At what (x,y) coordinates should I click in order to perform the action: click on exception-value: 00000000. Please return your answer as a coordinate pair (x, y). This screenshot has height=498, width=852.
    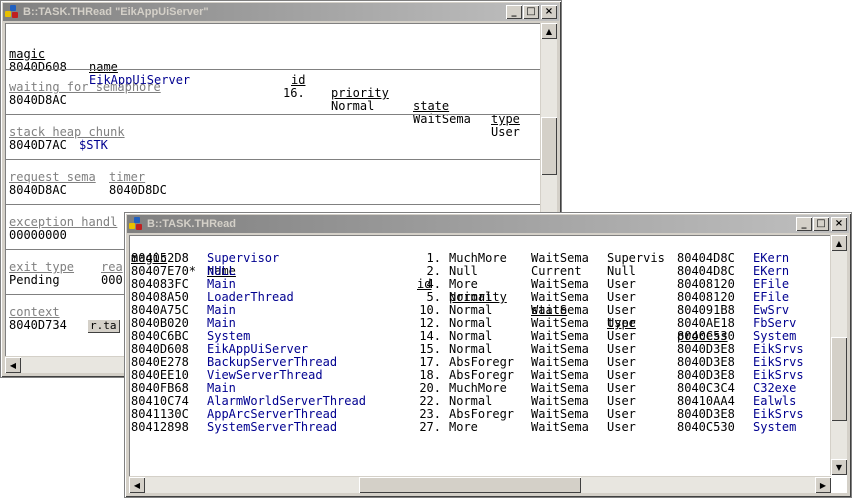
    Looking at the image, I should click on (38, 235).